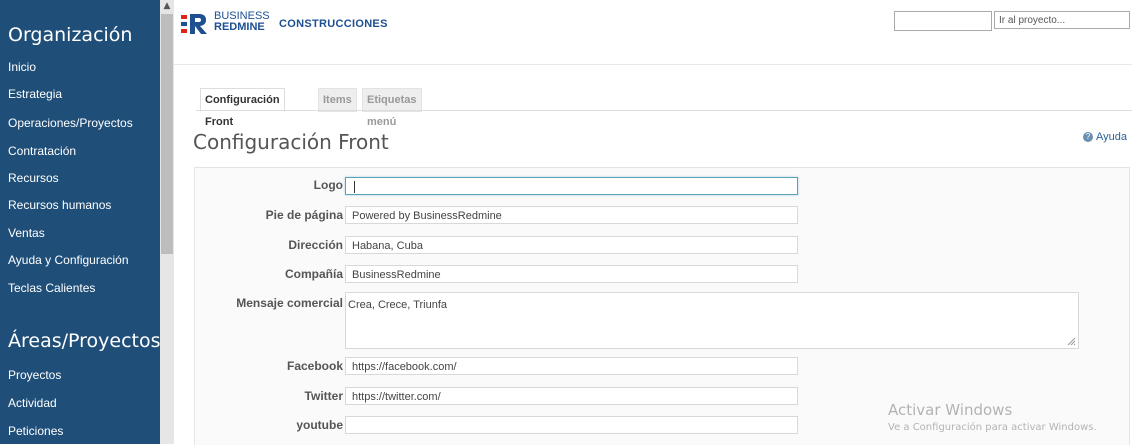 Image resolution: width=1132 pixels, height=445 pixels. Describe the element at coordinates (167, 134) in the screenshot. I see `scrollbar-thumb` at that location.